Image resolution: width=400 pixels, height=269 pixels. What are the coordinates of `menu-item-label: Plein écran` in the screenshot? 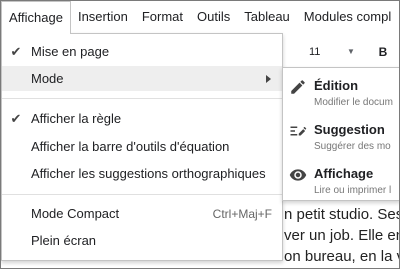 It's located at (64, 240).